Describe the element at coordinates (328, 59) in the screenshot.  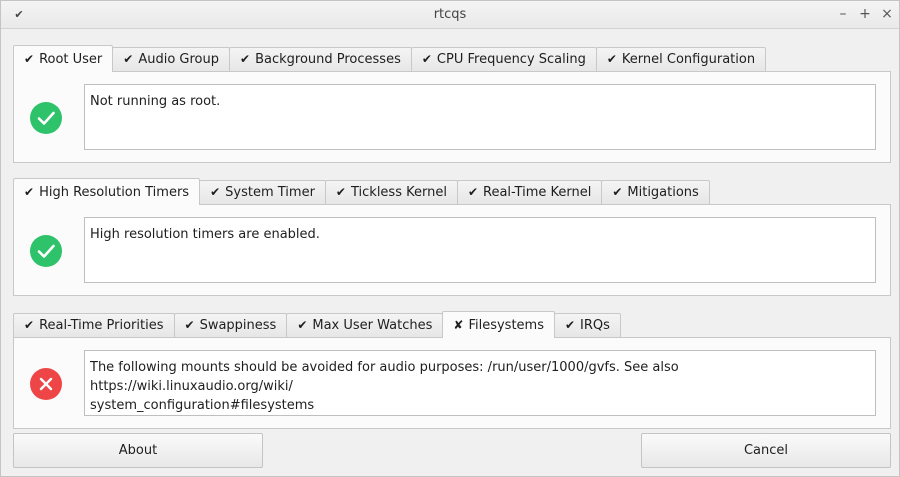
I see `tab-label: Background Processes` at that location.